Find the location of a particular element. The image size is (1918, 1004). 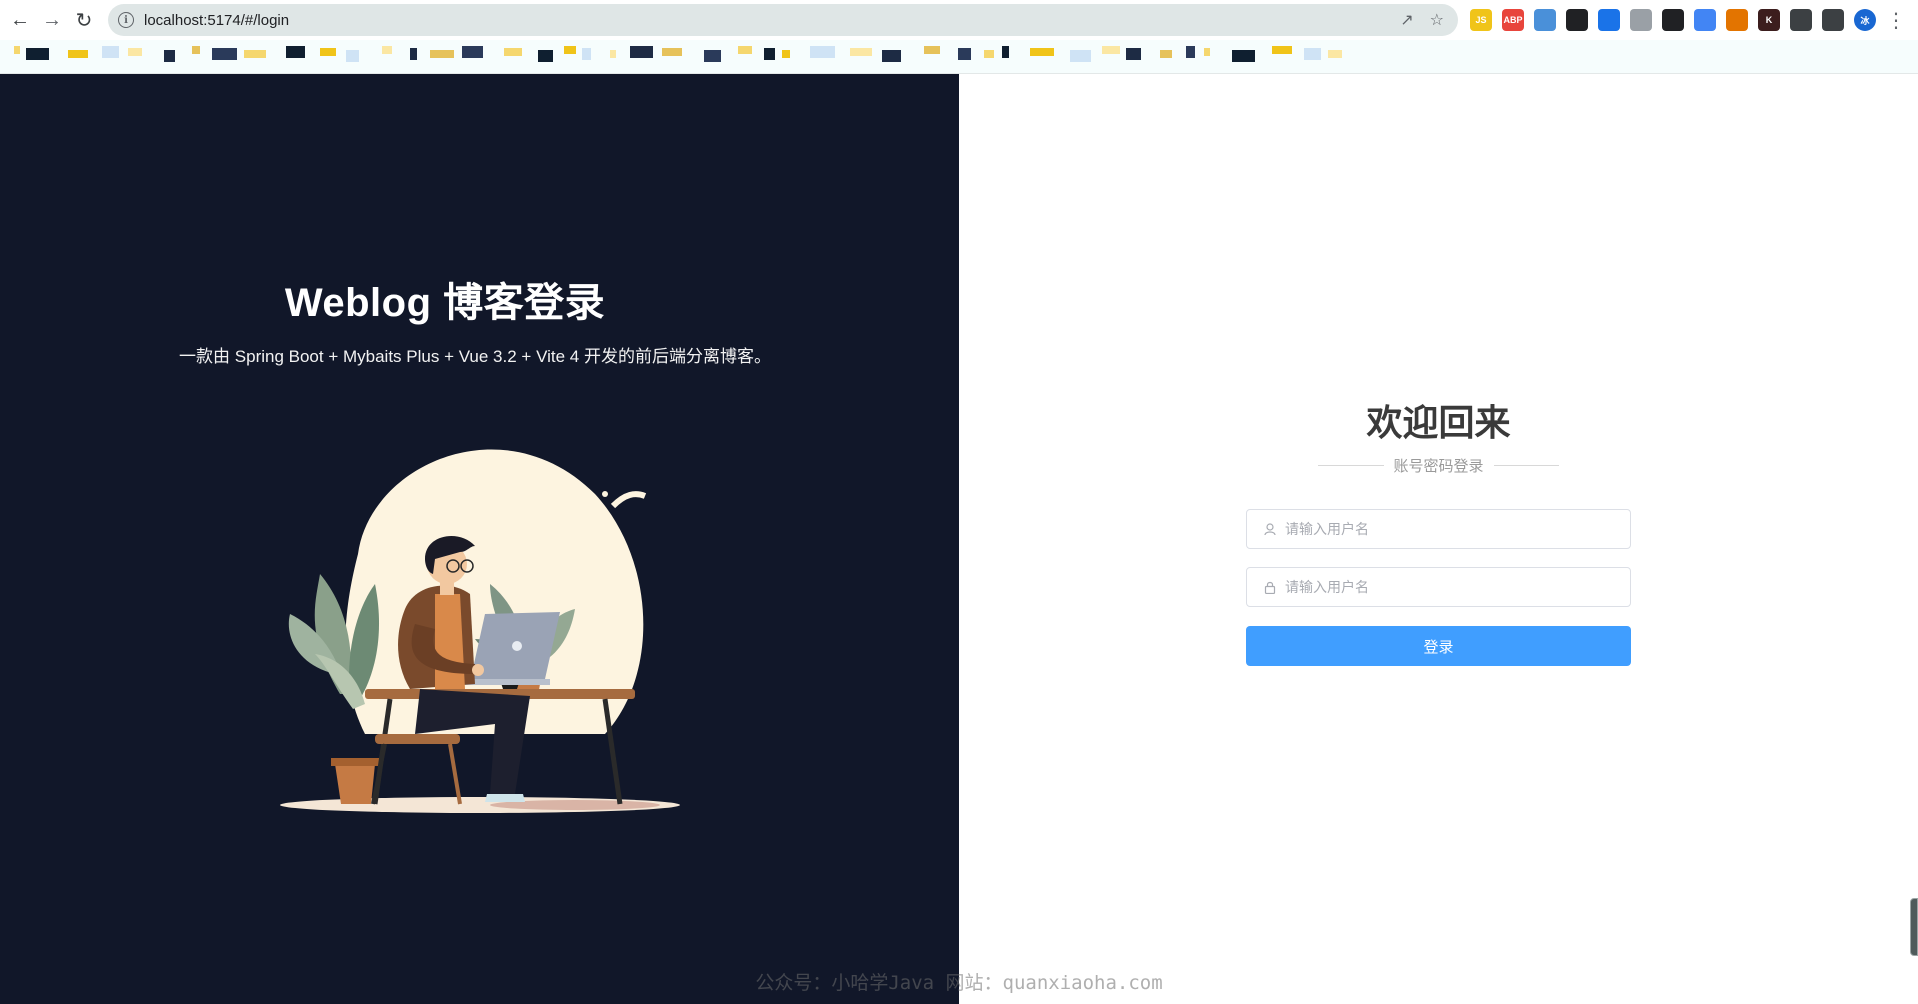

divider-line-left is located at coordinates (1351, 465).